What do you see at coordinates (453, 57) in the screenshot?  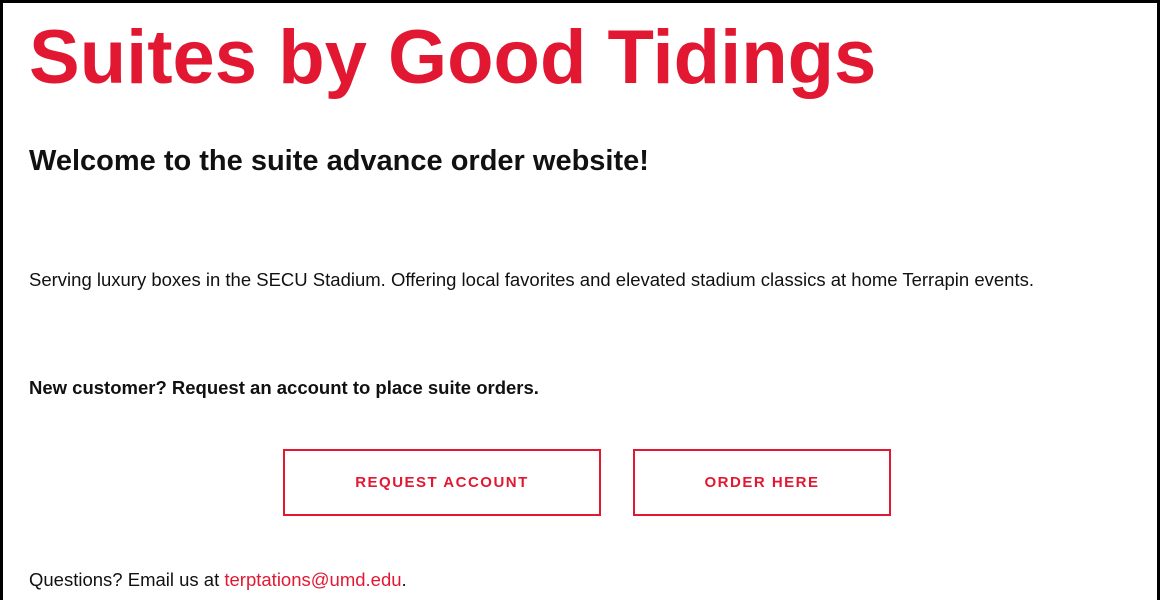 I see `site-title: Suites by Good Tidings` at bounding box center [453, 57].